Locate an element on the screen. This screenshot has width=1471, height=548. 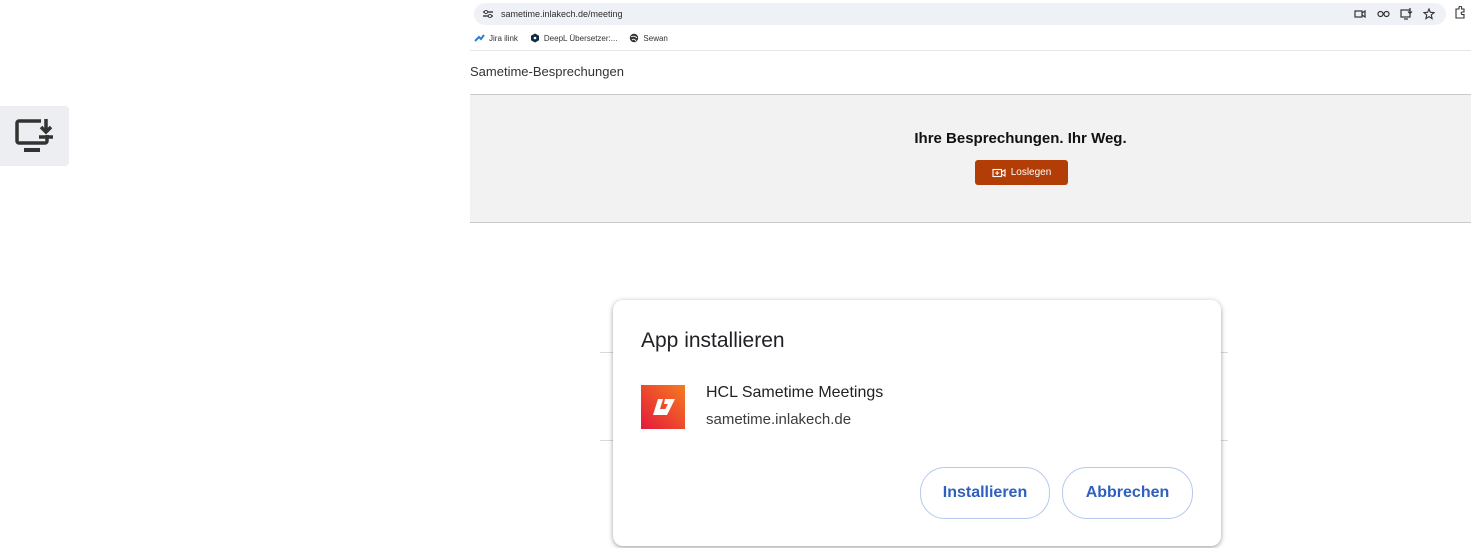
bookmark-jira: Jira ilink is located at coordinates (496, 38).